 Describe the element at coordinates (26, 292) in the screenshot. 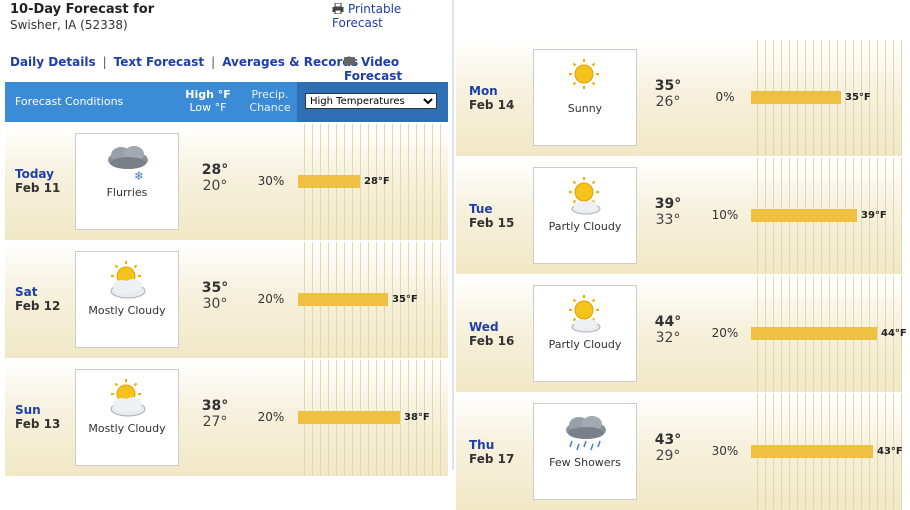

I see `day-name: Sat` at that location.